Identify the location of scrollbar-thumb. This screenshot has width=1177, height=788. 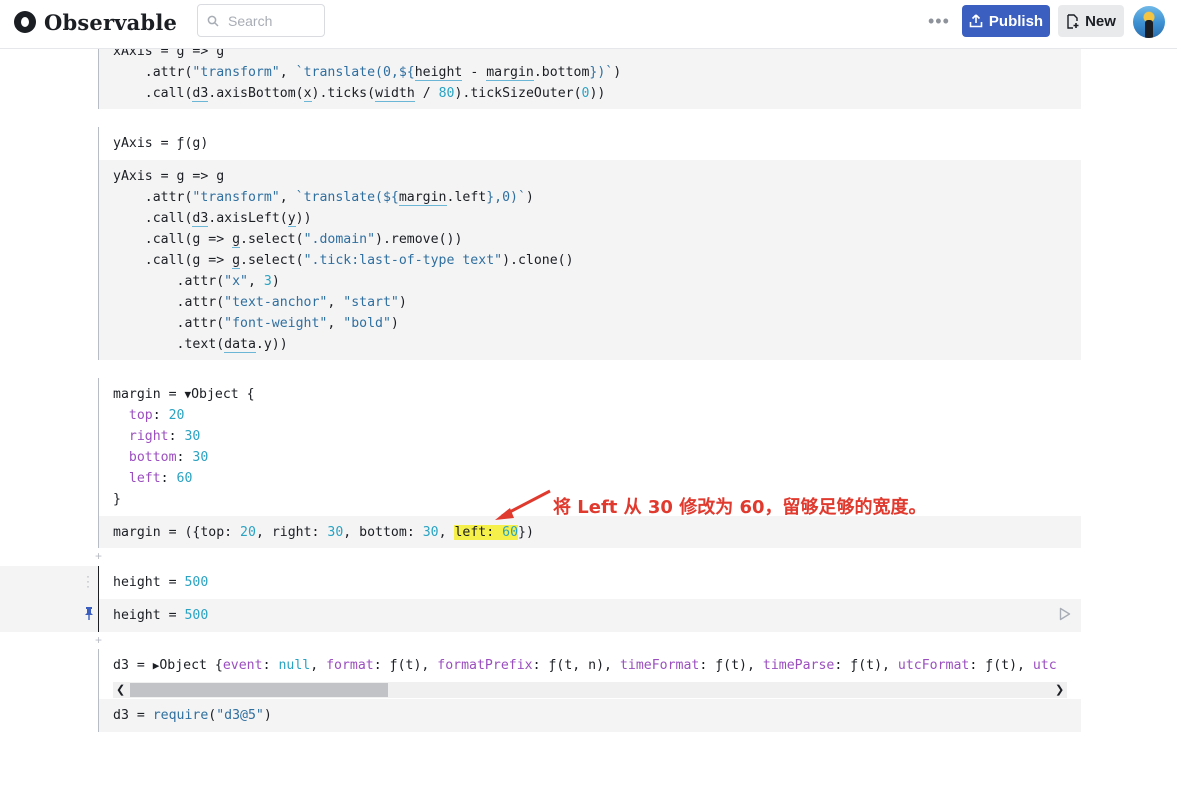
(259, 690).